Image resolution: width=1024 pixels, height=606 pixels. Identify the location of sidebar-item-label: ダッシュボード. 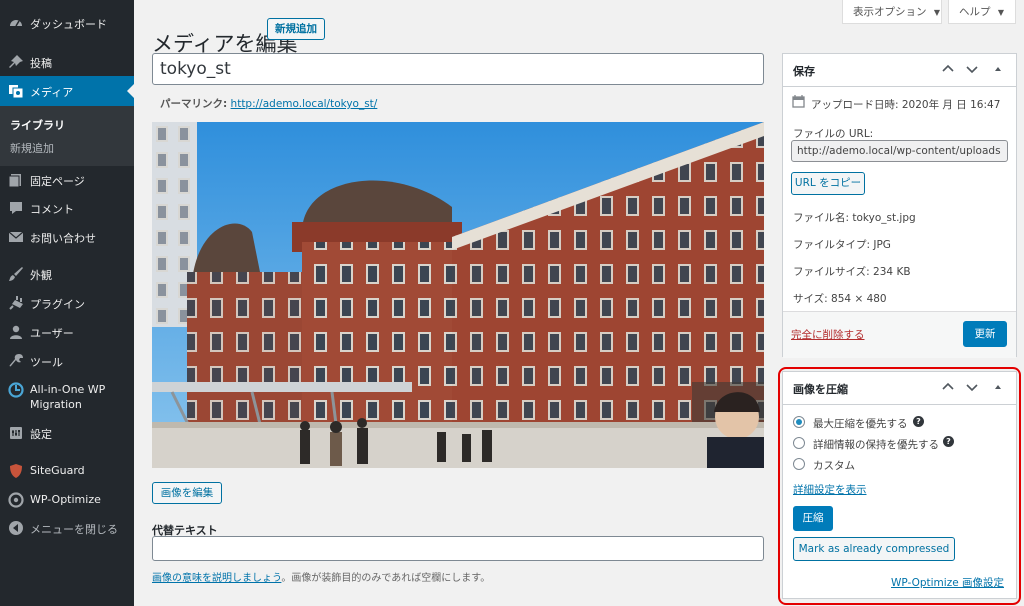
(68, 24).